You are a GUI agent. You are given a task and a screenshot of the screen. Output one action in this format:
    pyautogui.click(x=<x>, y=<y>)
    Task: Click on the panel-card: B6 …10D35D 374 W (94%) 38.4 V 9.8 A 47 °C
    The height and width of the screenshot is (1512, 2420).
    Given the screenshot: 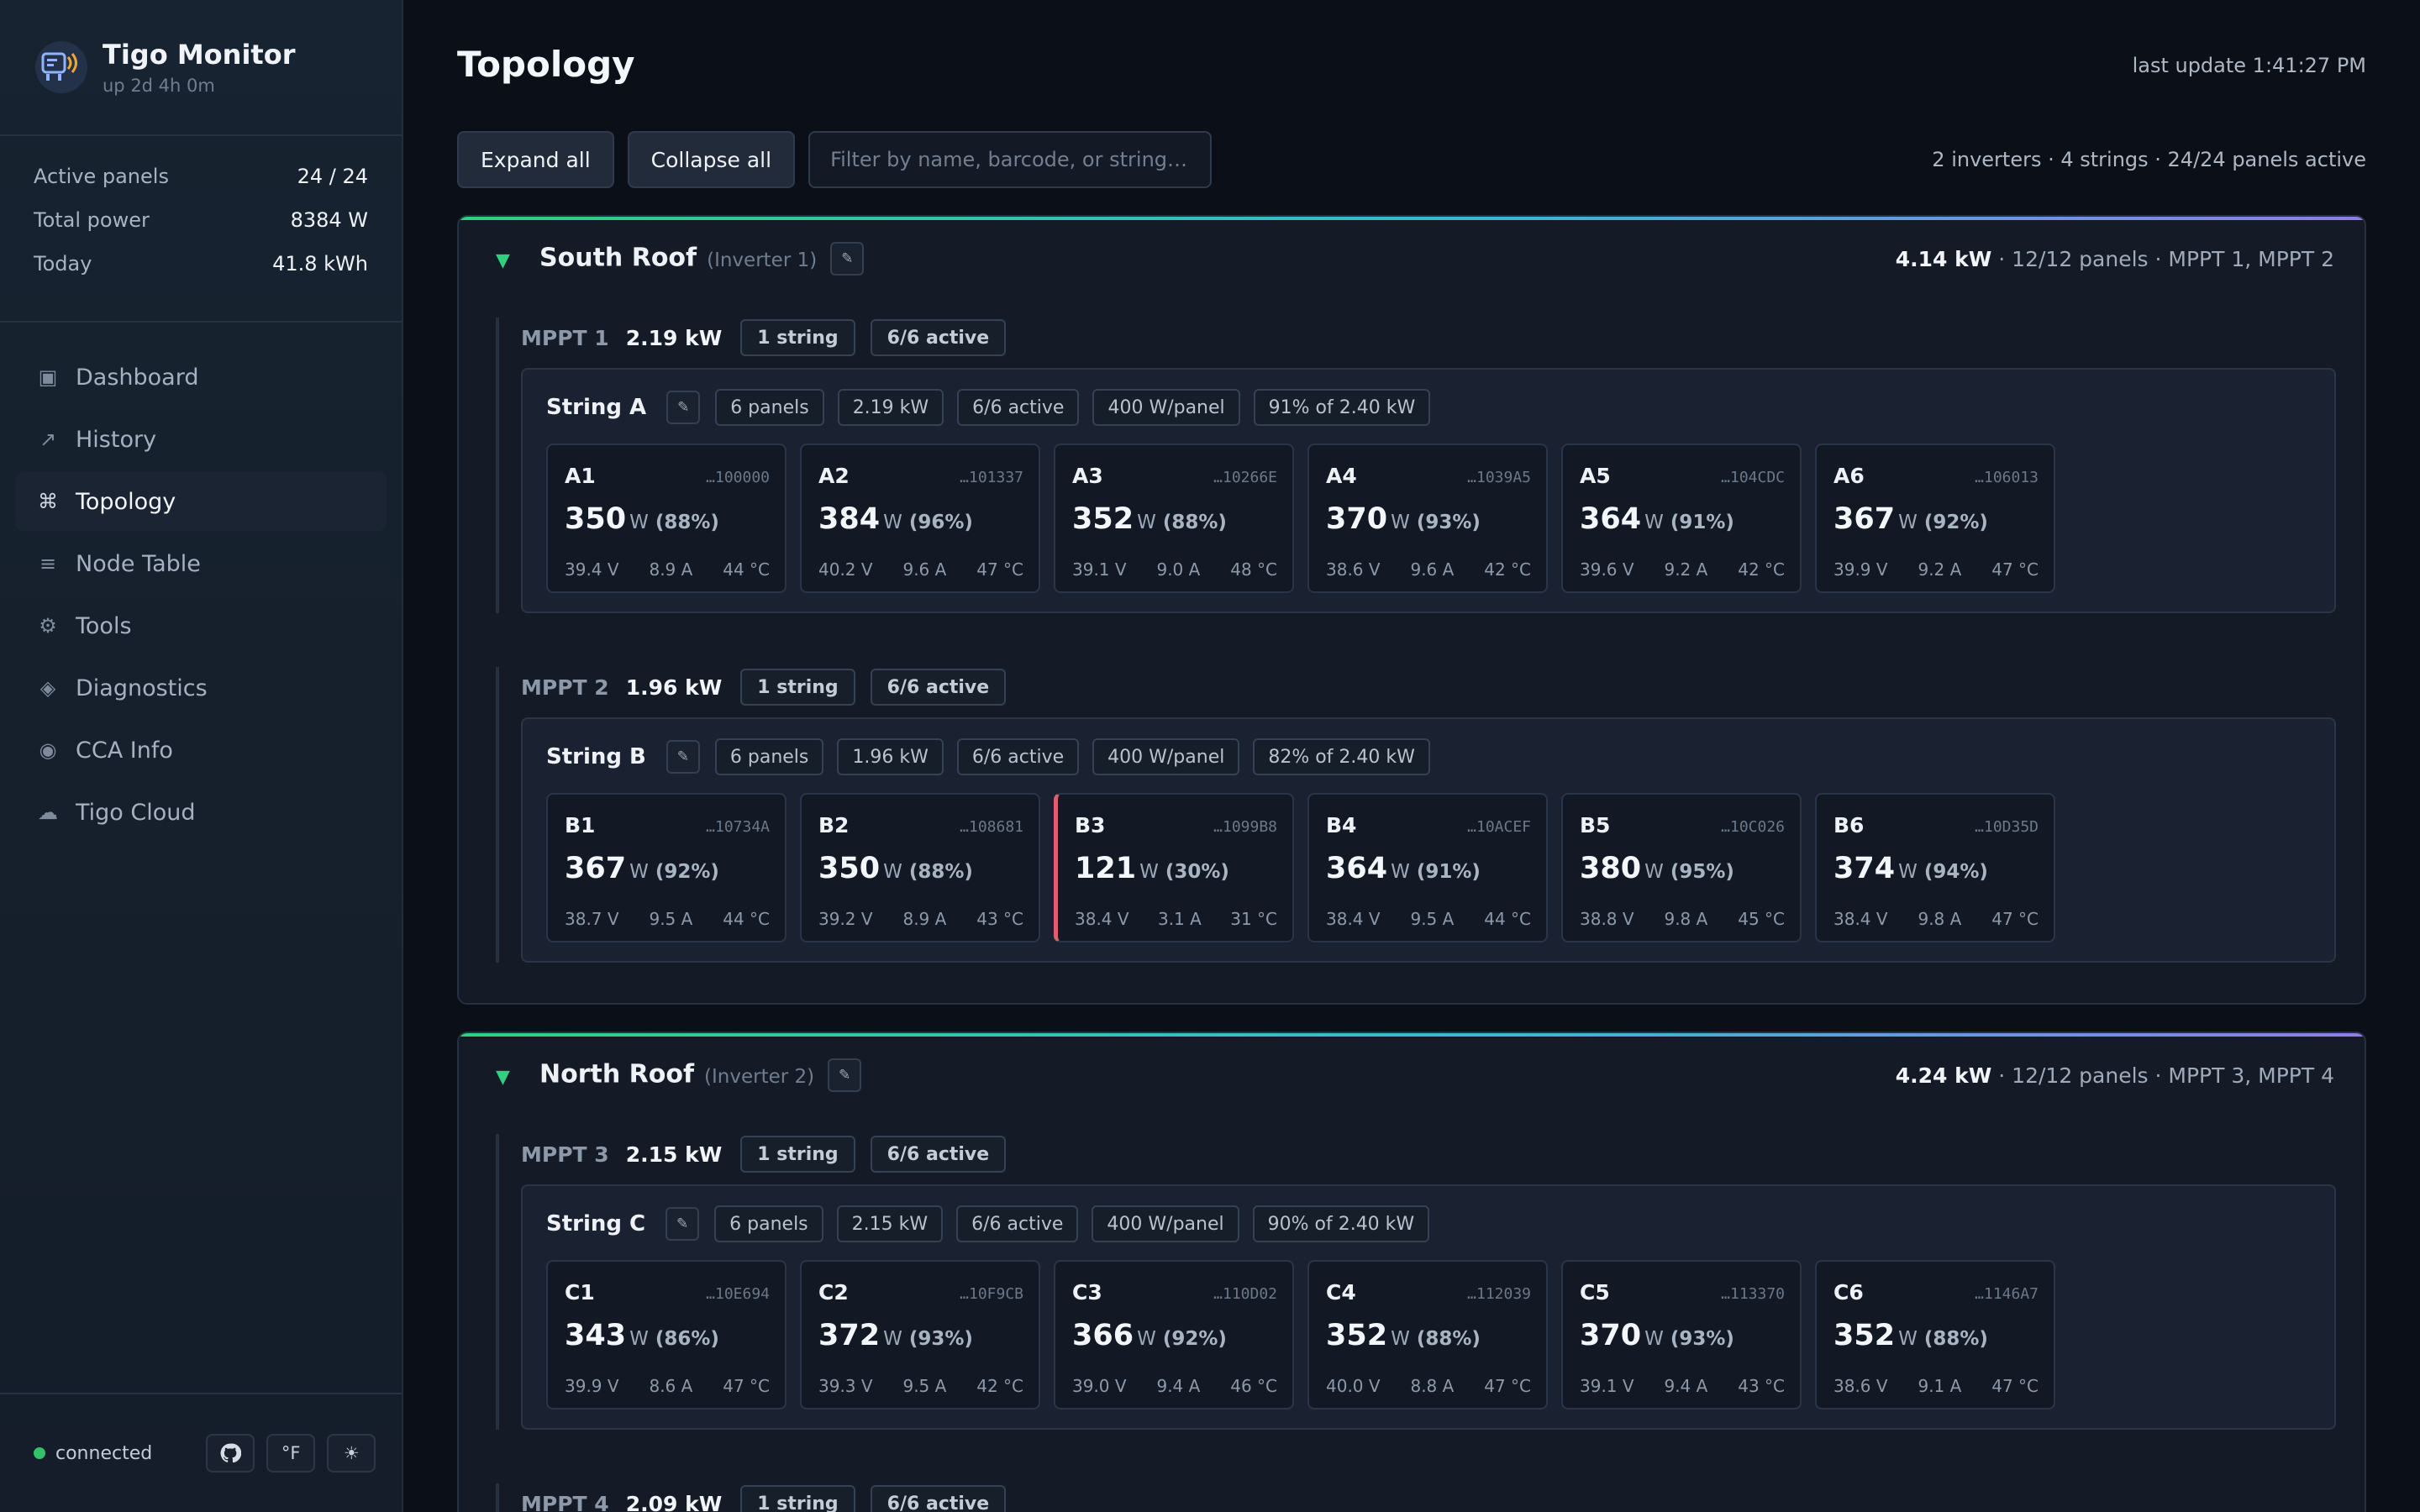 What is the action you would take?
    pyautogui.click(x=1935, y=867)
    